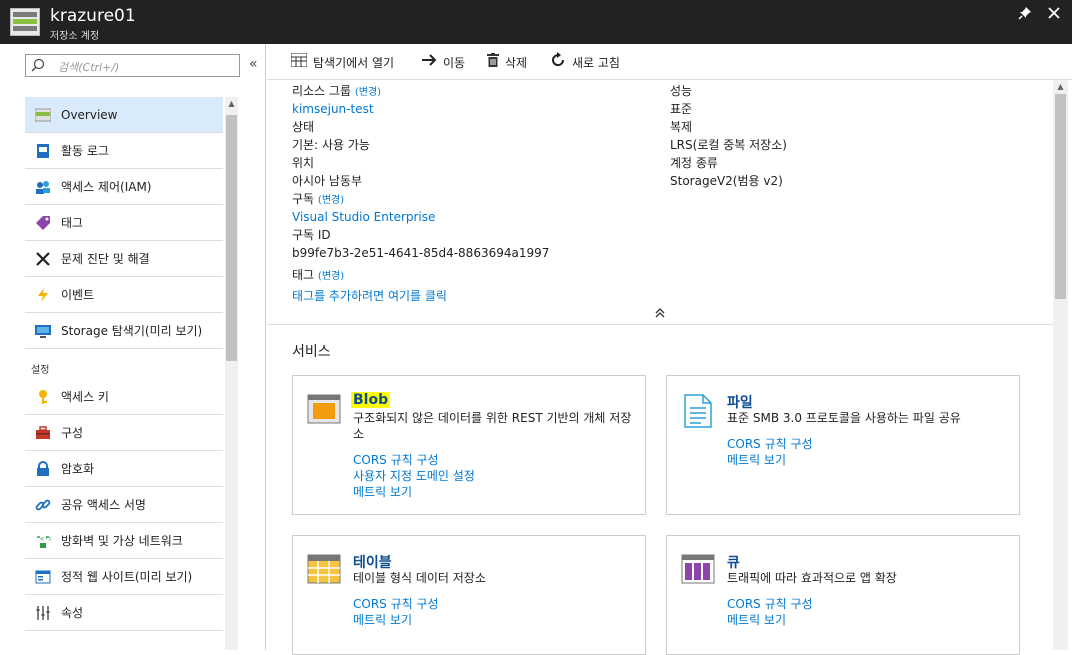  What do you see at coordinates (311, 235) in the screenshot?
I see `subscription-id-label: 구독 ID` at bounding box center [311, 235].